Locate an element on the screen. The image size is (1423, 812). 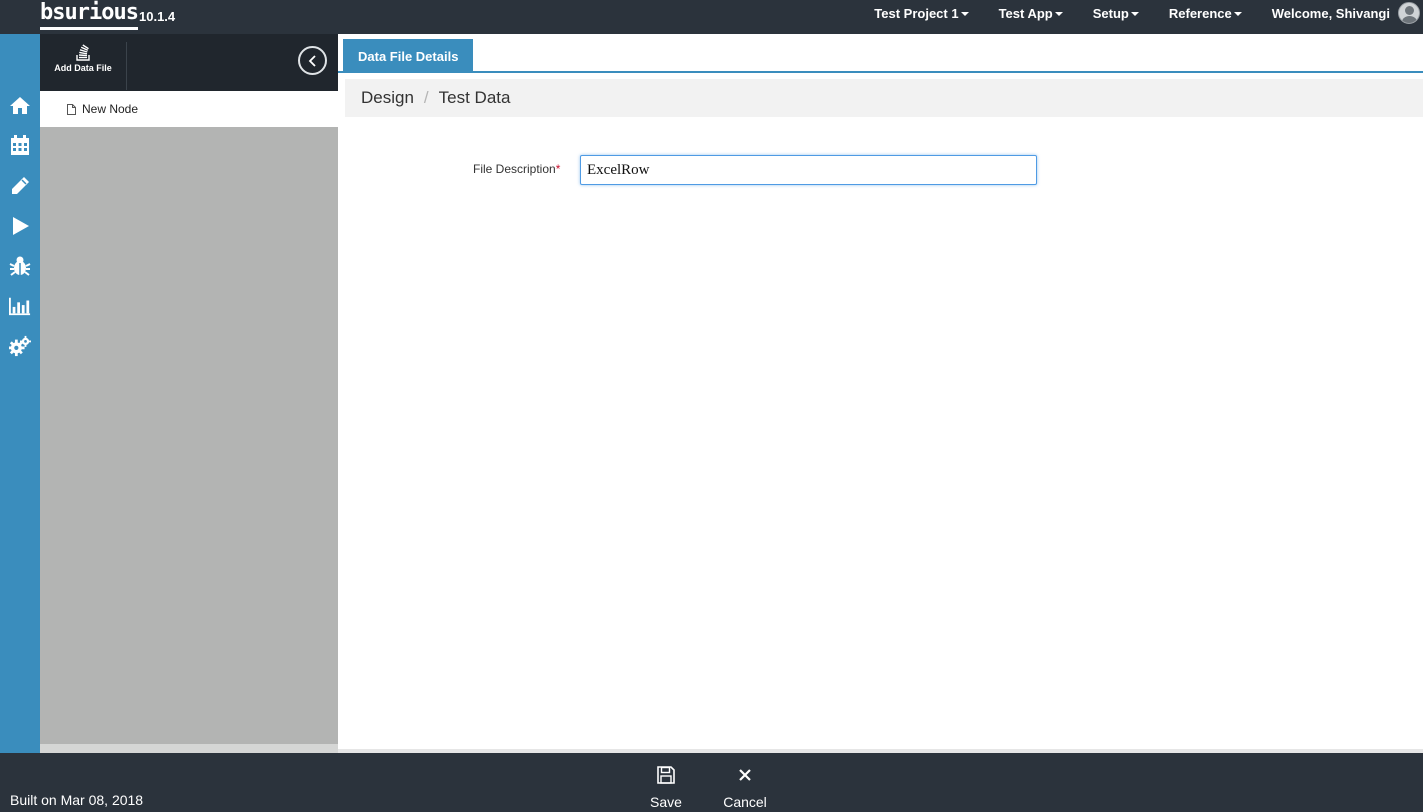
calendar-icon is located at coordinates (20, 145).